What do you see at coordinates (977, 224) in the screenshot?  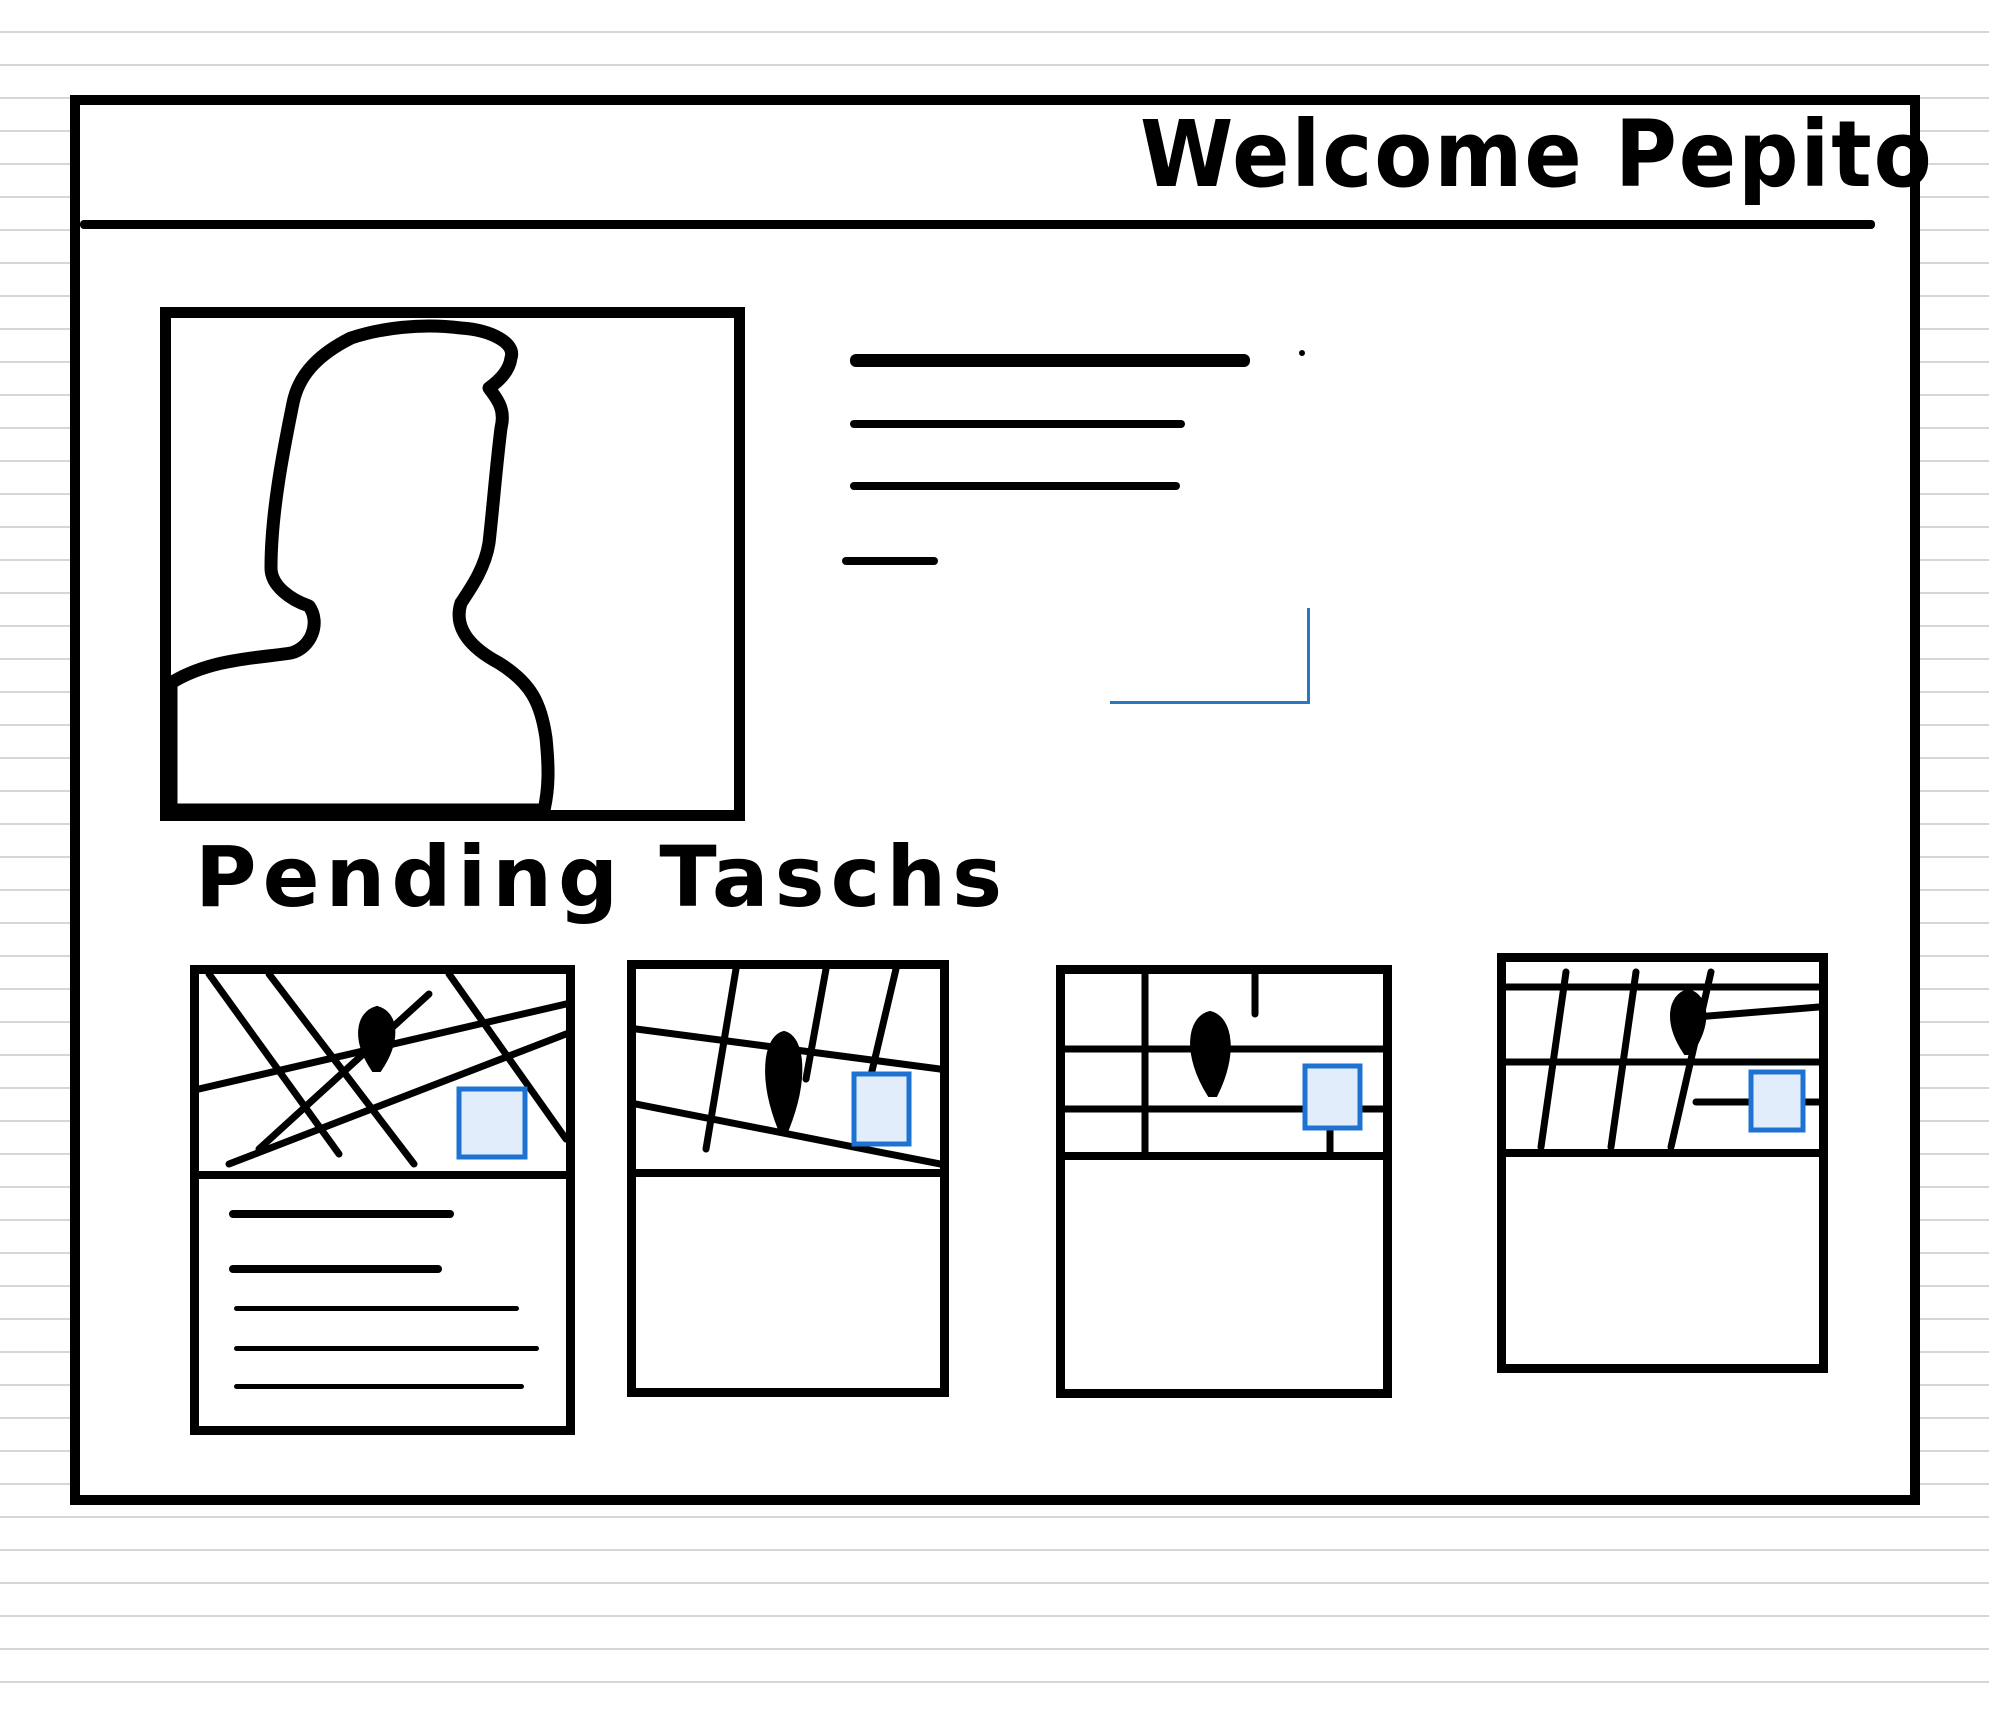 I see `header-divider` at bounding box center [977, 224].